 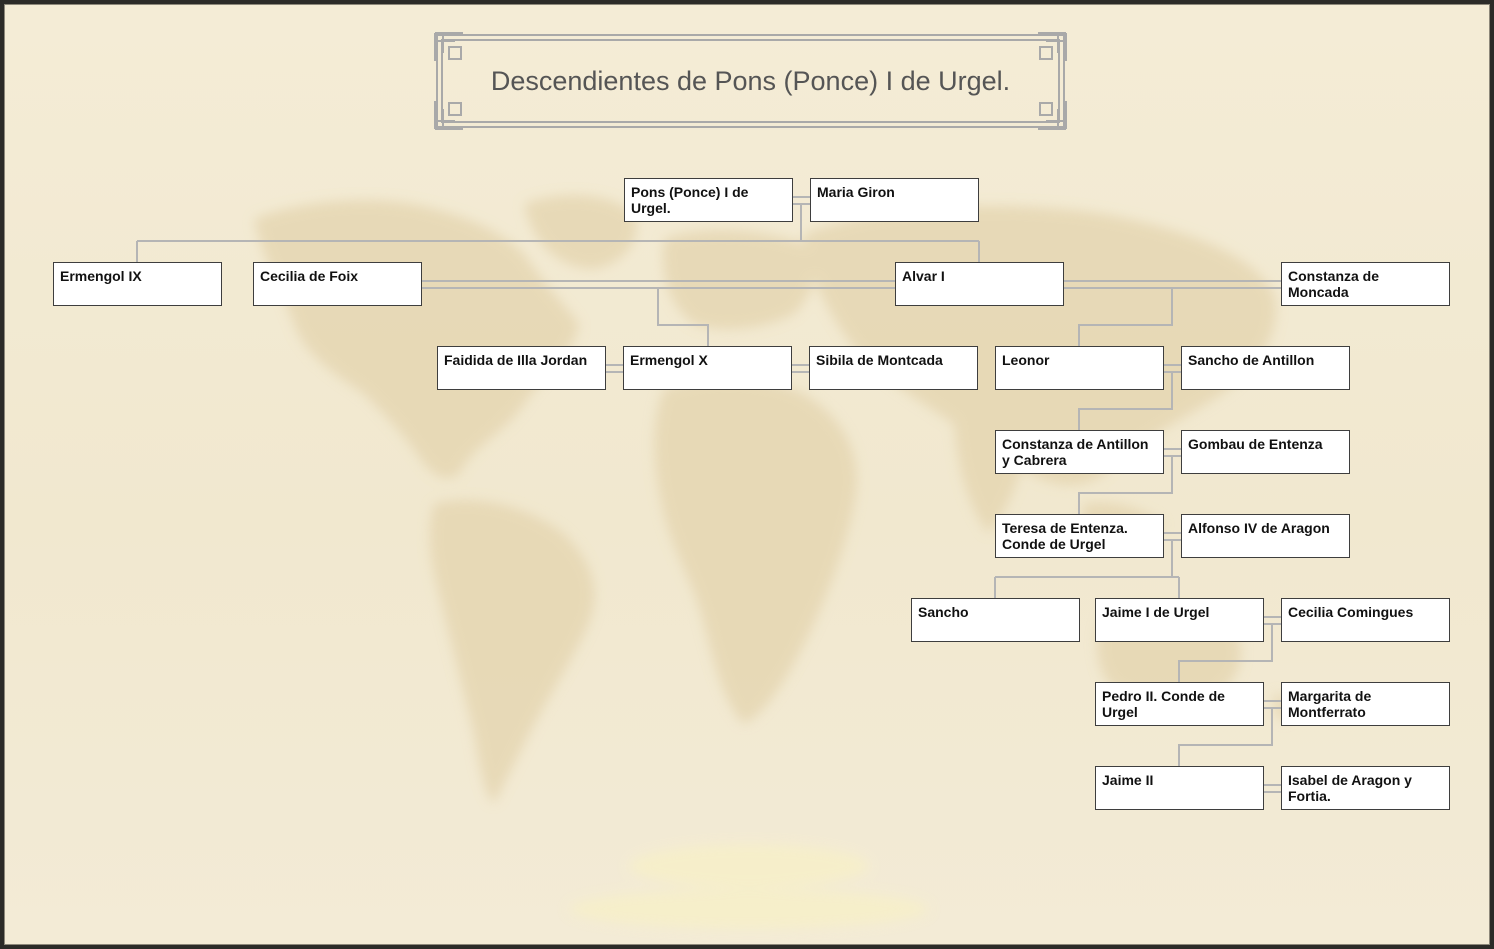 I want to click on person-pedro-ii: Pedro II. Conde de Urgel, so click(x=1179, y=704).